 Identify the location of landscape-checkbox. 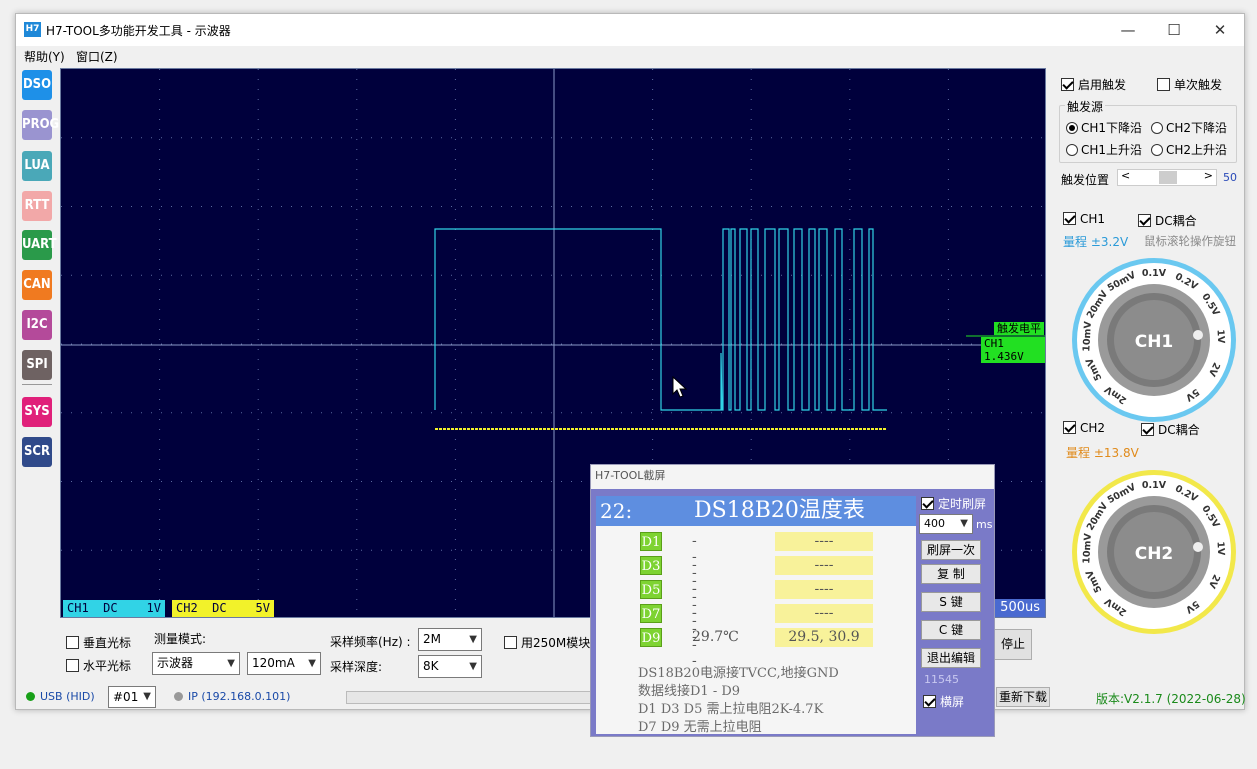
(929, 701).